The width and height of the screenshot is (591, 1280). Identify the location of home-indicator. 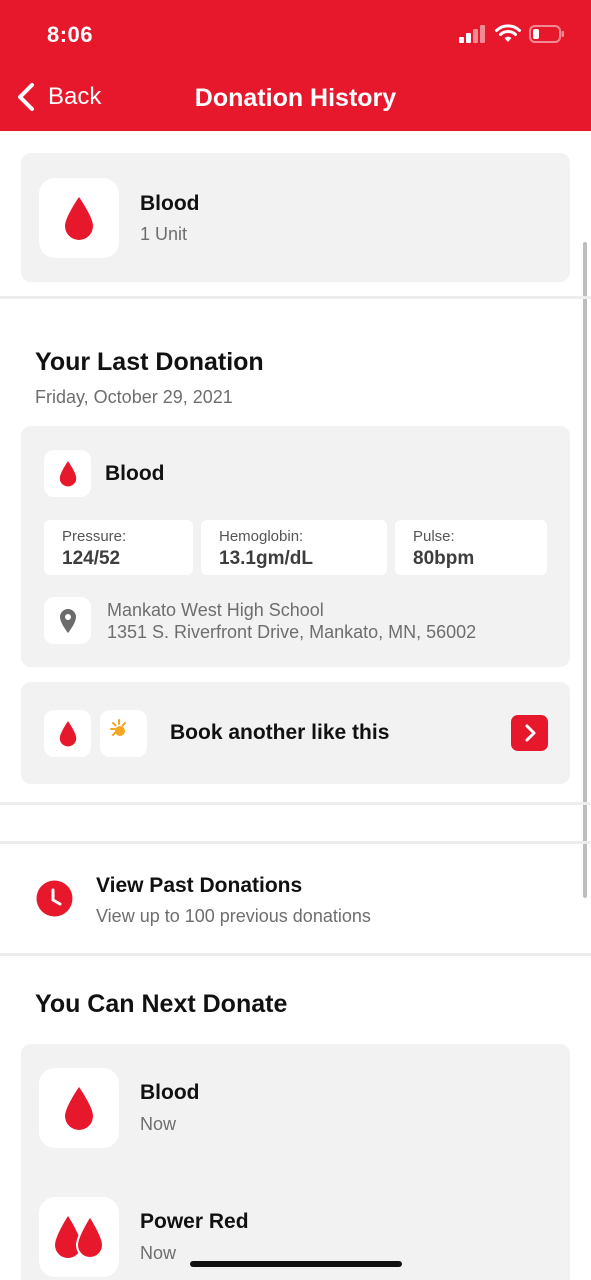
(296, 1264).